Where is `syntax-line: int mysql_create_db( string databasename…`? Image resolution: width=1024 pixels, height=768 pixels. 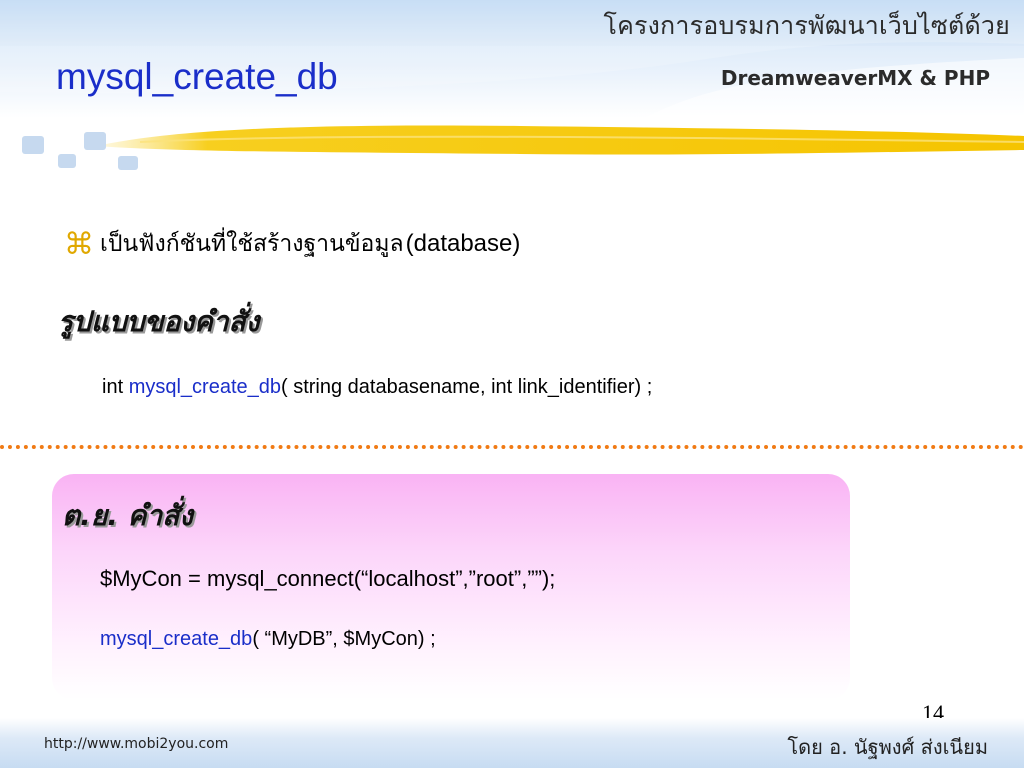 syntax-line: int mysql_create_db( string databasename… is located at coordinates (377, 387).